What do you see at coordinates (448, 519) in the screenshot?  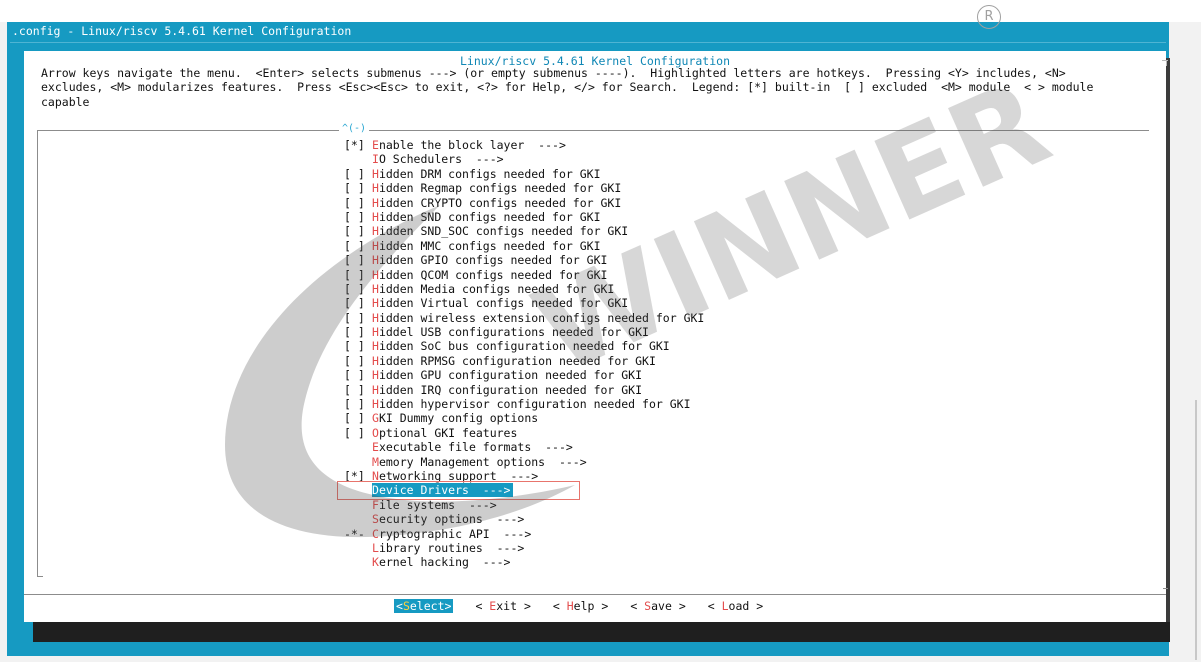 I see `menu-item-label: Security options --->` at bounding box center [448, 519].